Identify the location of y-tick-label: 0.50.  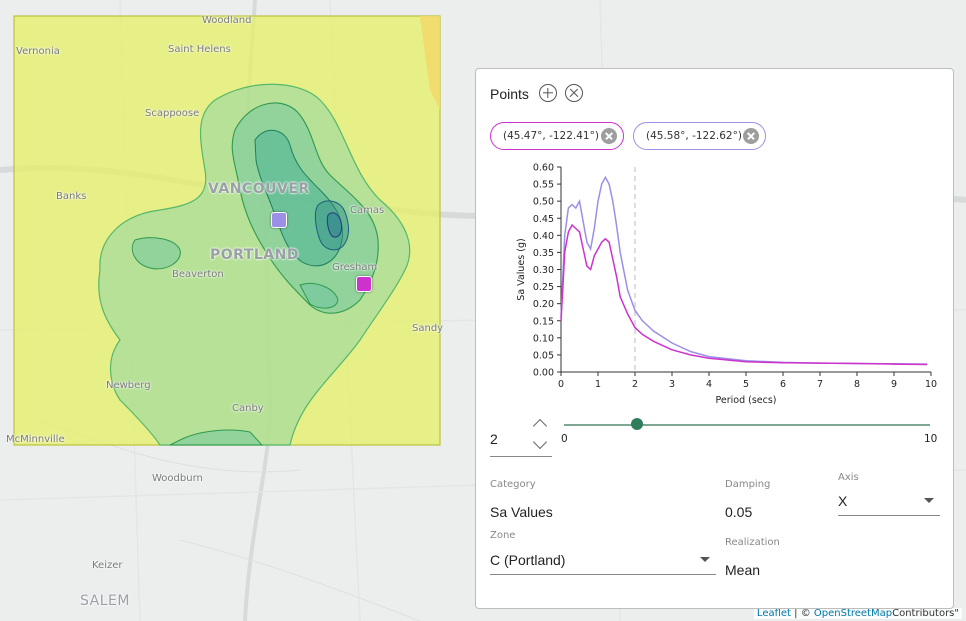
(543, 202).